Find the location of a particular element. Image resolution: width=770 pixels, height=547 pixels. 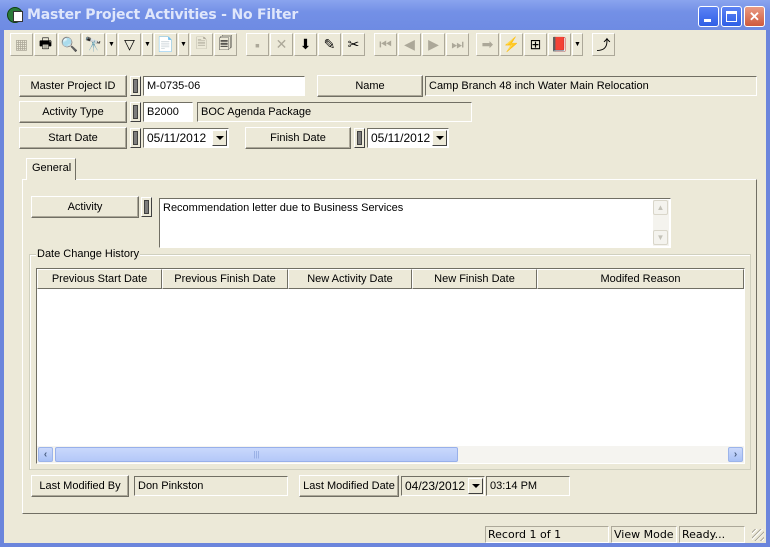

select-all-button: ▦ is located at coordinates (21, 44).